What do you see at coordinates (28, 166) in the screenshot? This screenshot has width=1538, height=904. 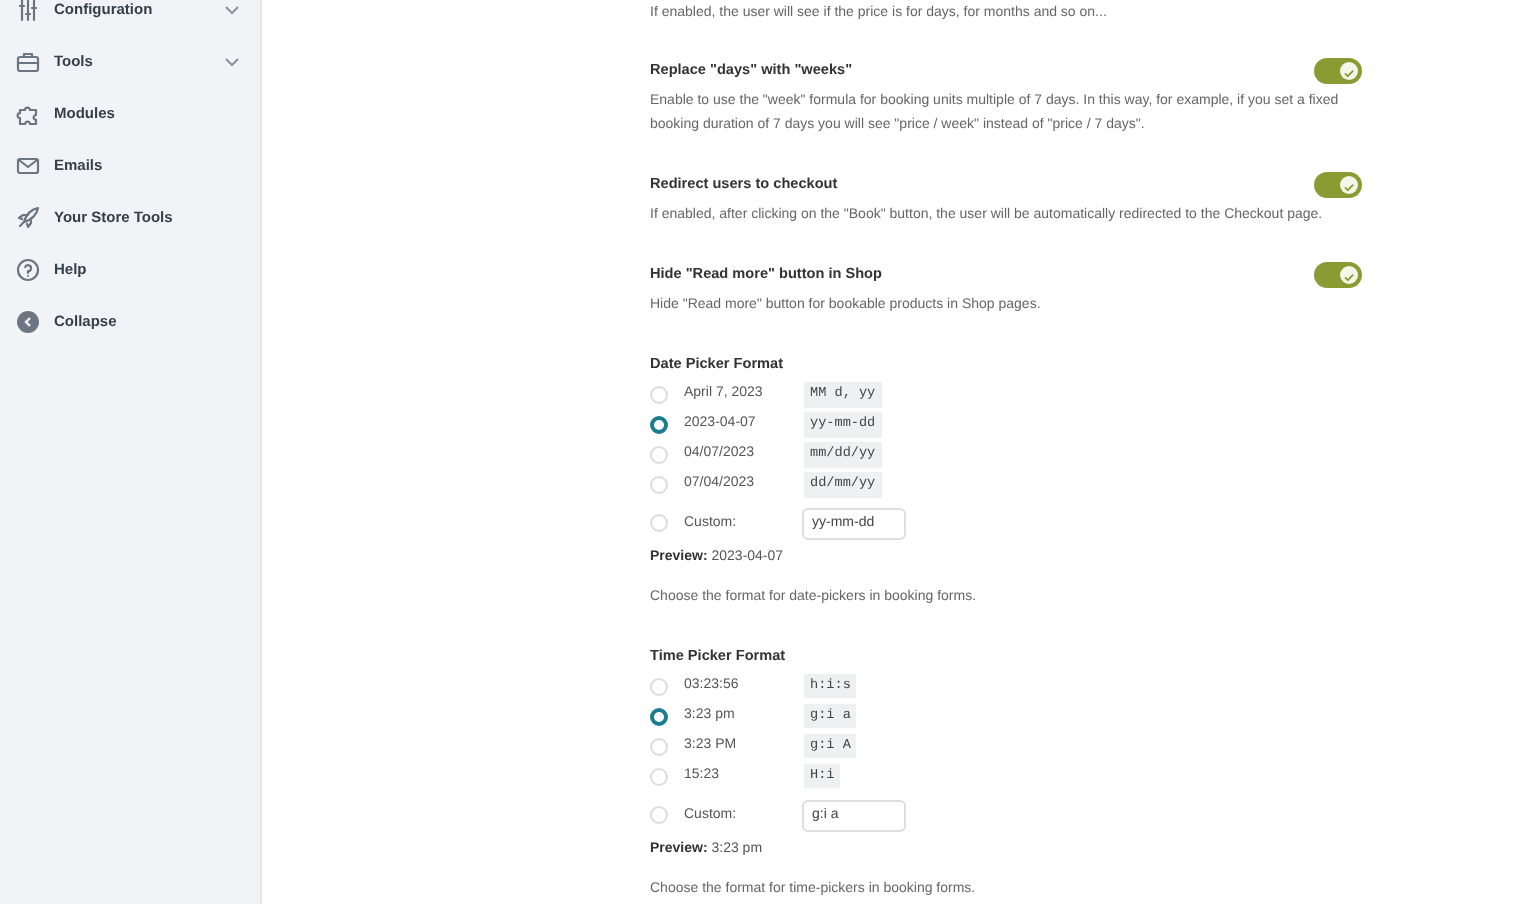 I see `envelope-icon` at bounding box center [28, 166].